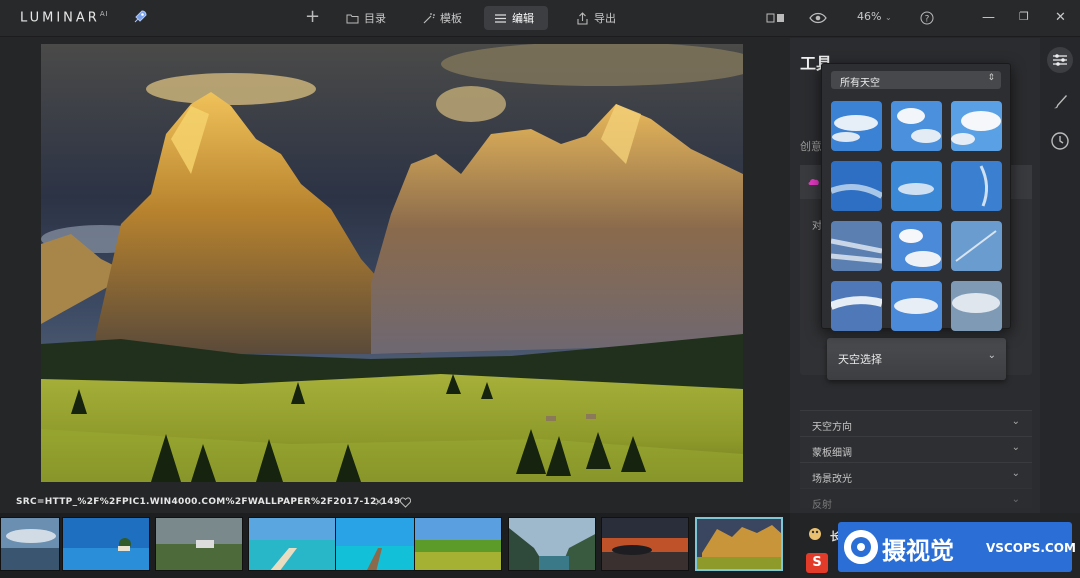  What do you see at coordinates (860, 83) in the screenshot?
I see `sky-category-label: 所有天空` at bounding box center [860, 83].